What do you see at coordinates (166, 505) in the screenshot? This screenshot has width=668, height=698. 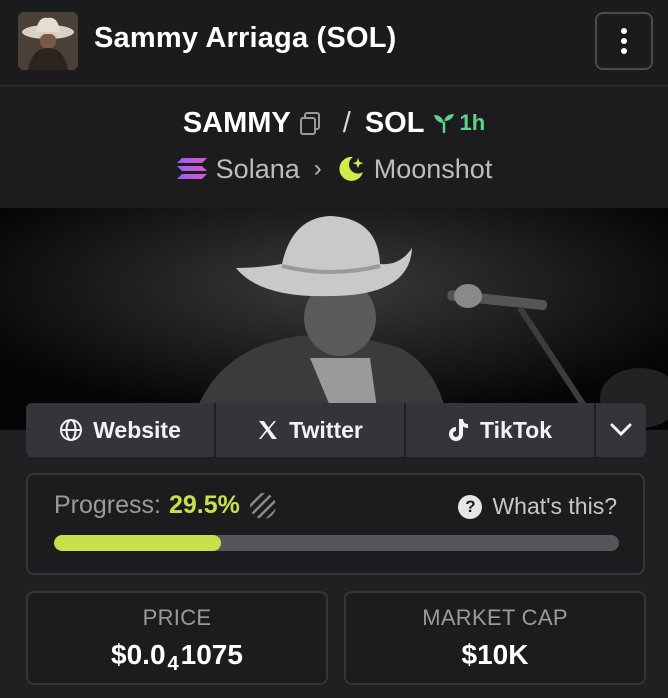 I see `progress-label-row: Progress: 29.5%` at bounding box center [166, 505].